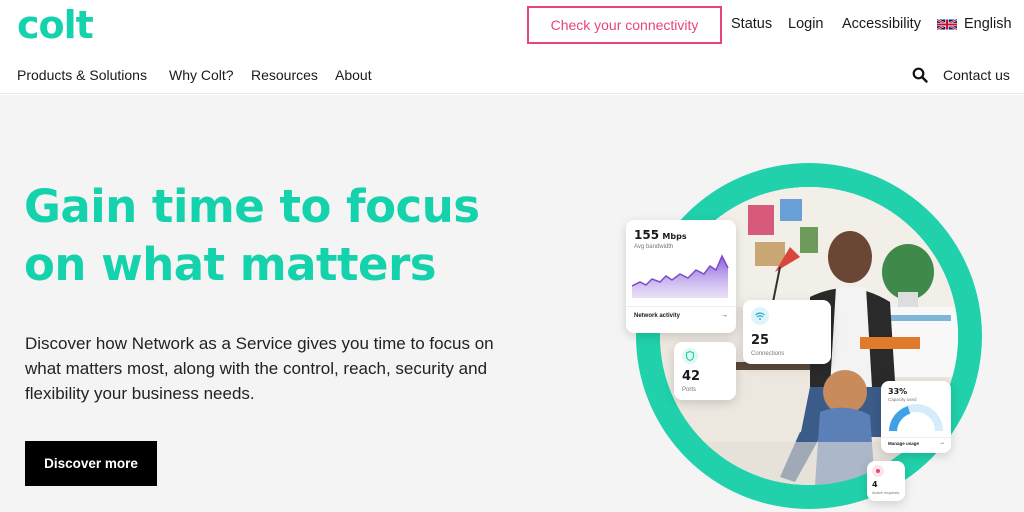 Image resolution: width=1024 pixels, height=512 pixels. I want to click on network-activity-link: Network activity, so click(657, 316).